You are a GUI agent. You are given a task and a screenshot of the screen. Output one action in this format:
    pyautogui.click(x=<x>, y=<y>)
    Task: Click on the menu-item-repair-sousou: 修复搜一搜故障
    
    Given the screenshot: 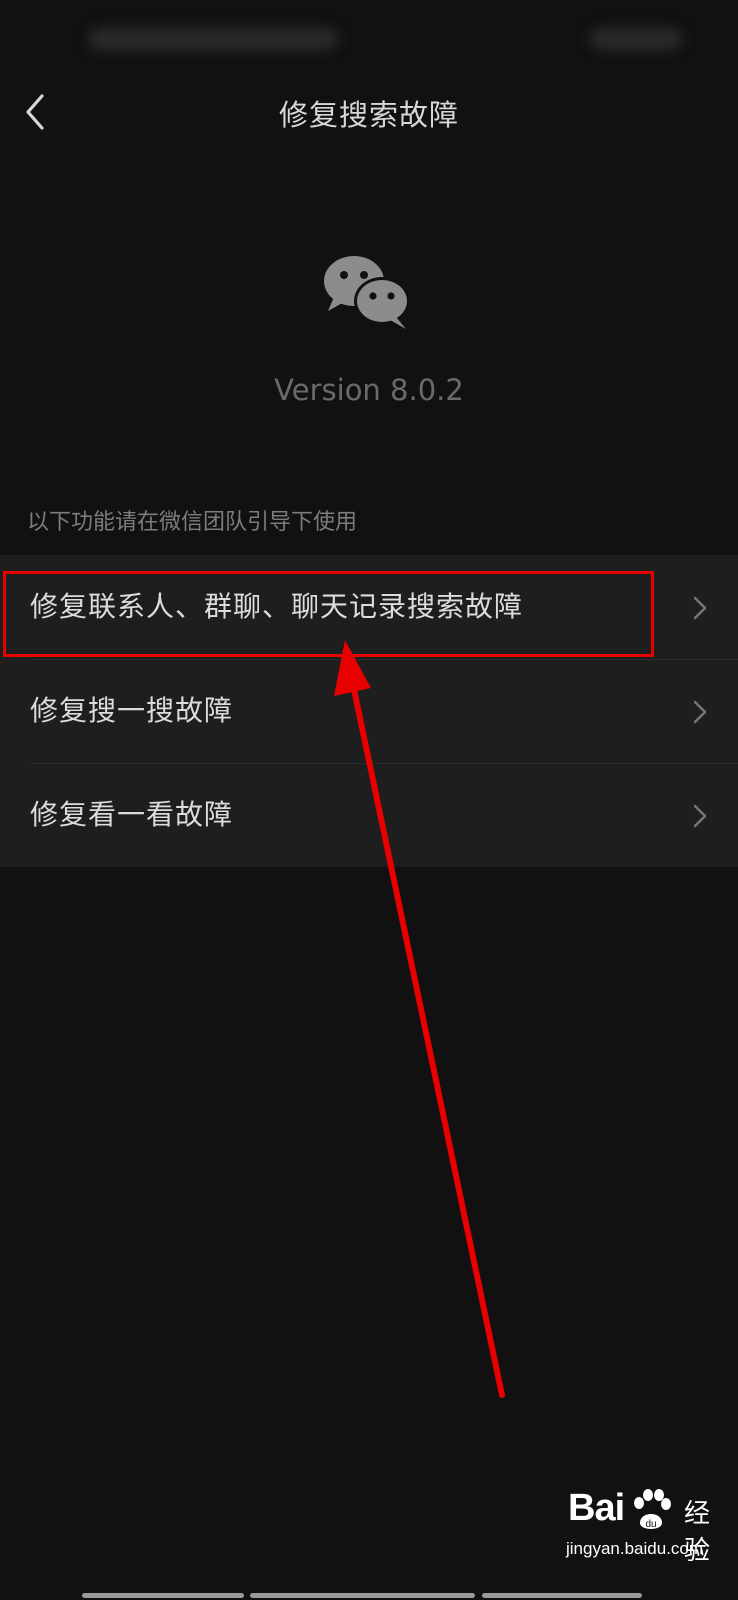 What is the action you would take?
    pyautogui.click(x=369, y=711)
    